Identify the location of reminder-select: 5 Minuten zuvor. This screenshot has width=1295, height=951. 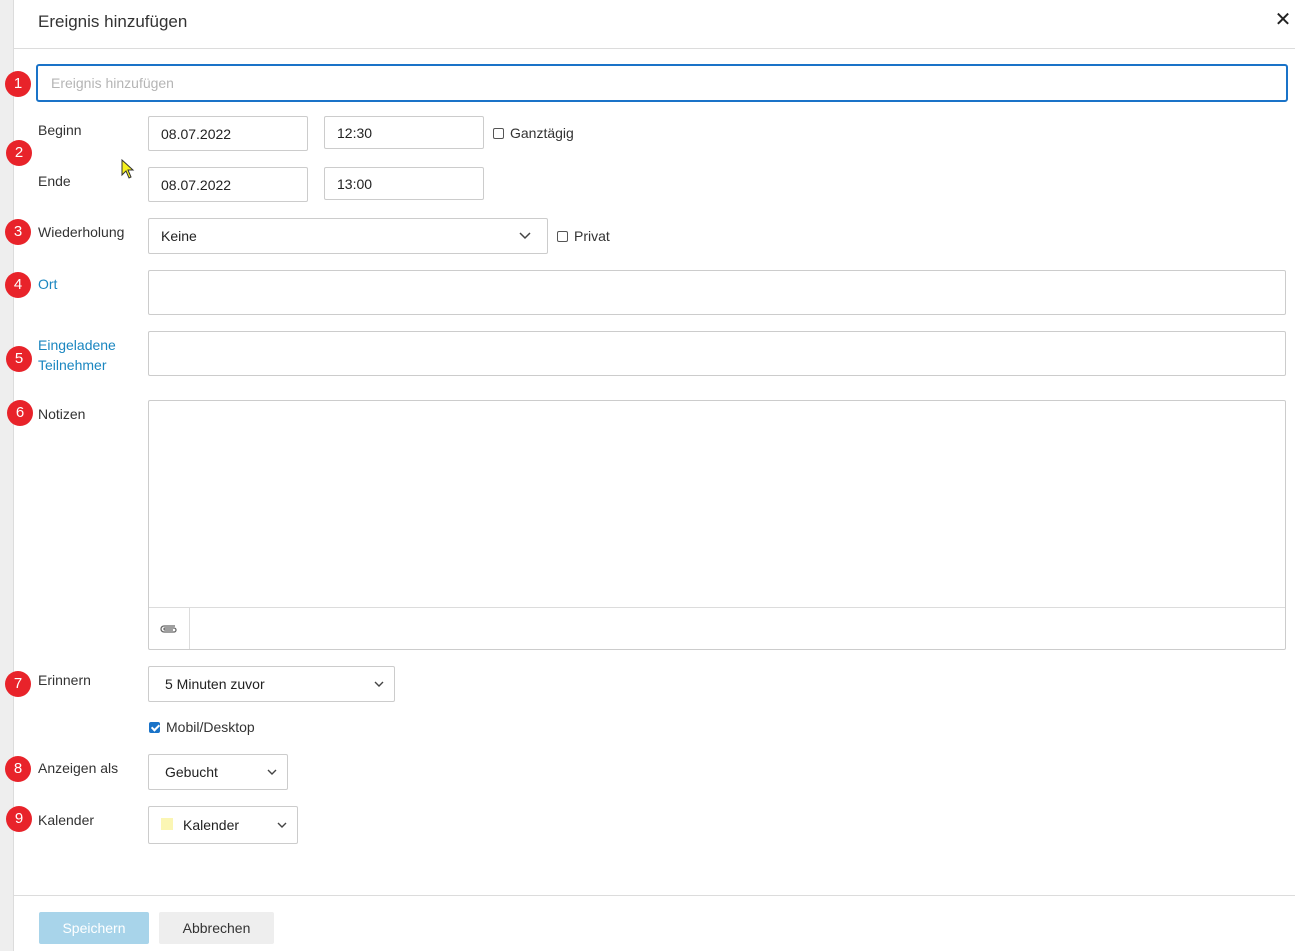
(271, 684).